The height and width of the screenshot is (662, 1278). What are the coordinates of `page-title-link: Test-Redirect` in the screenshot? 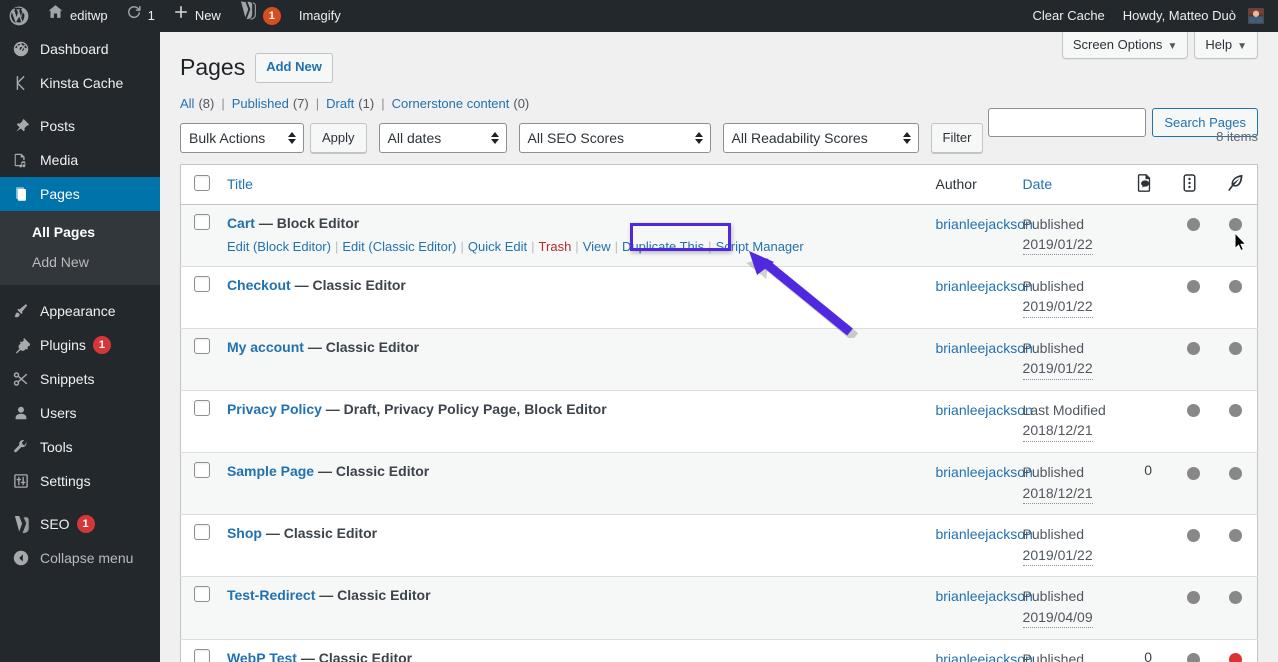 It's located at (271, 595).